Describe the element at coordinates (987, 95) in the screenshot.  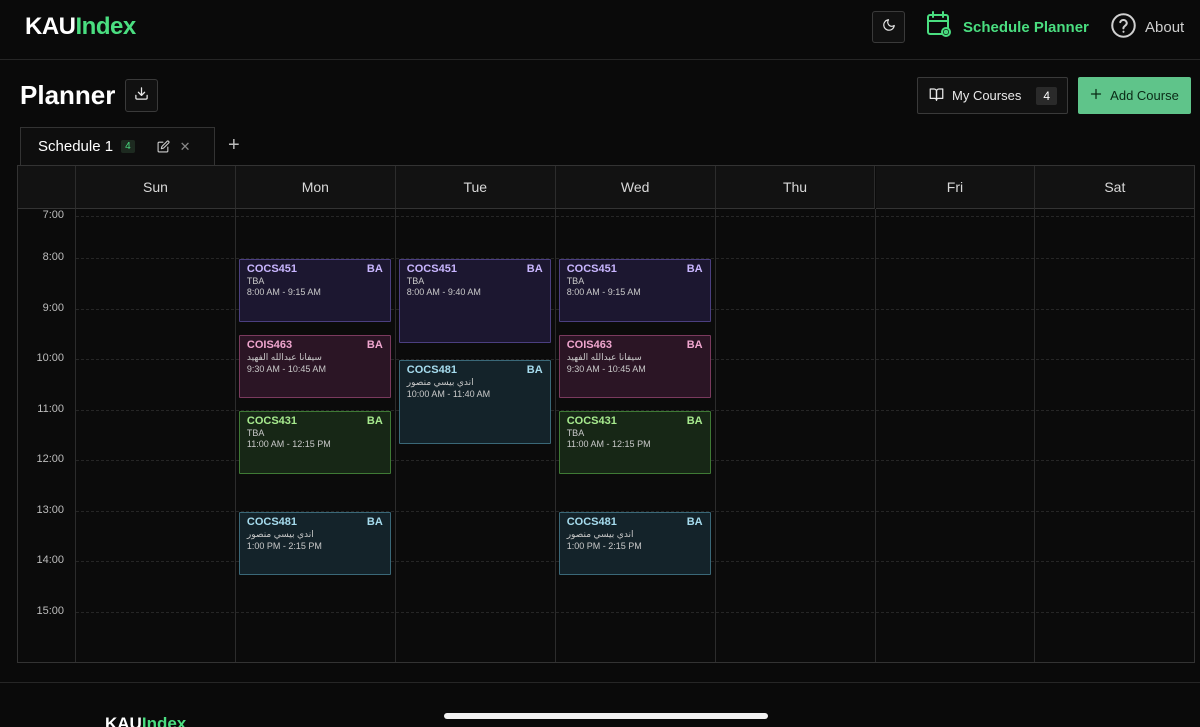
I see `my-courses-label: My Courses` at that location.